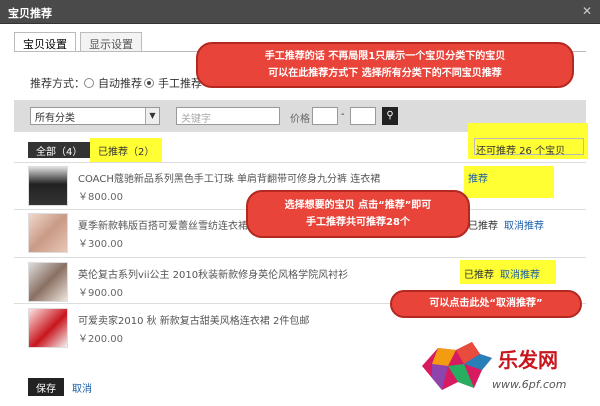 Image resolution: width=600 pixels, height=406 pixels. What do you see at coordinates (529, 384) in the screenshot?
I see `watermark-url: www.6pf.com` at bounding box center [529, 384].